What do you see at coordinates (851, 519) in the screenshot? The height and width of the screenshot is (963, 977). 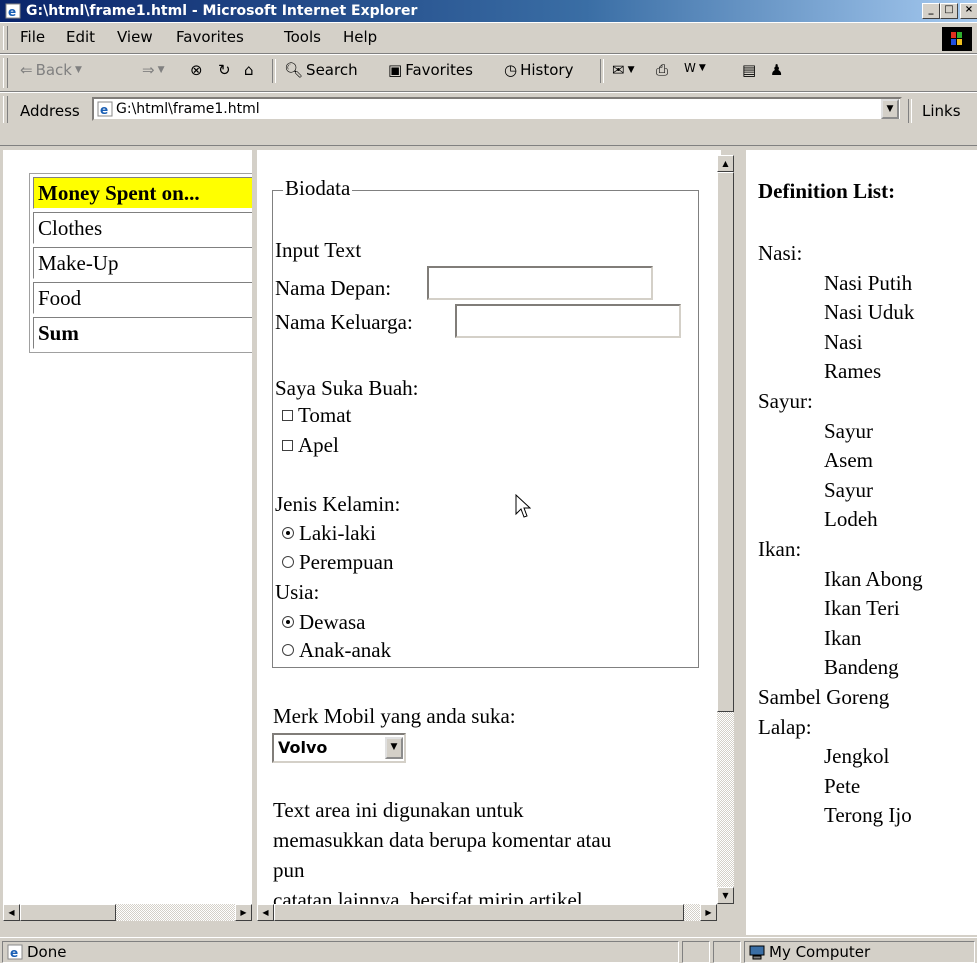 I see `definition-description: Lodeh` at bounding box center [851, 519].